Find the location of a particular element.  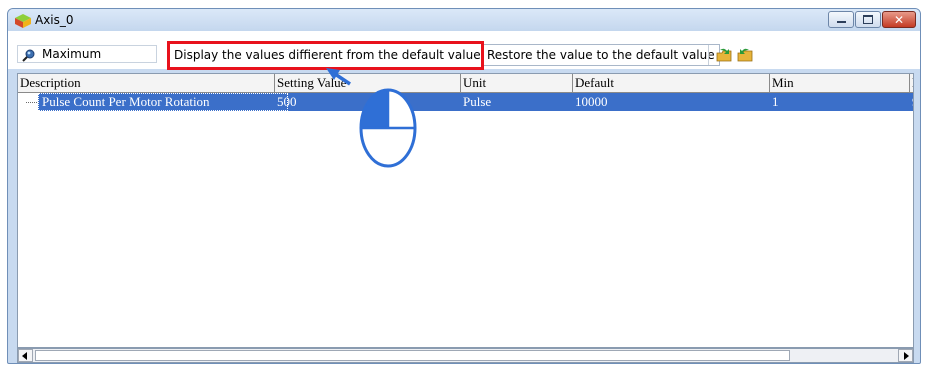

scroll-left-icon is located at coordinates (24, 356).